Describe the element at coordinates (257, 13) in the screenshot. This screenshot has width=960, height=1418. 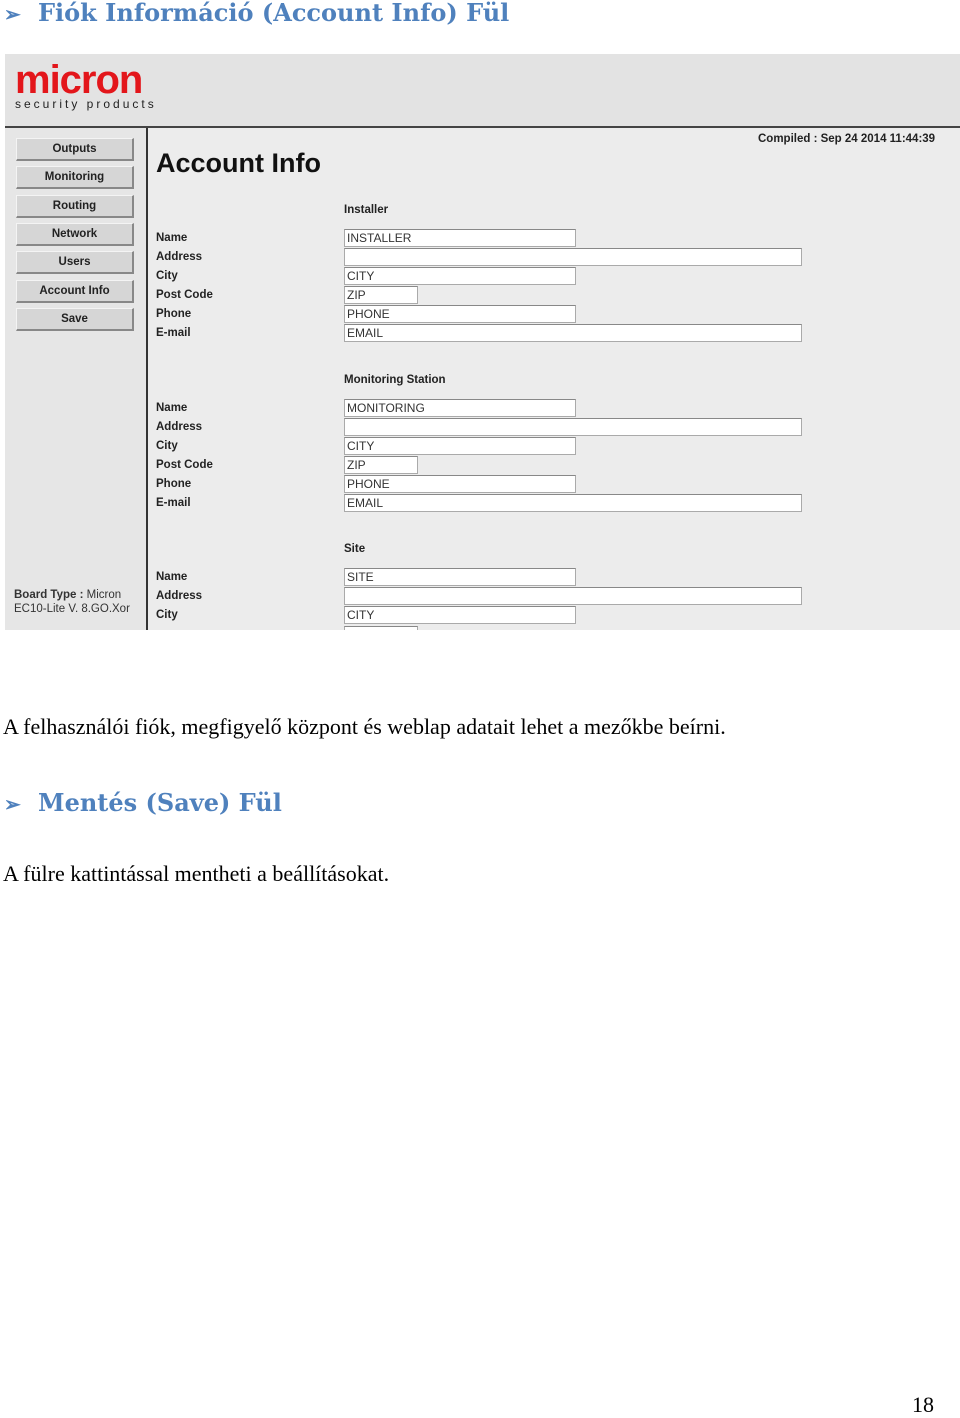
I see `section-heading-account-info: ➢ Fiók Információ (Account Info) Fül` at that location.